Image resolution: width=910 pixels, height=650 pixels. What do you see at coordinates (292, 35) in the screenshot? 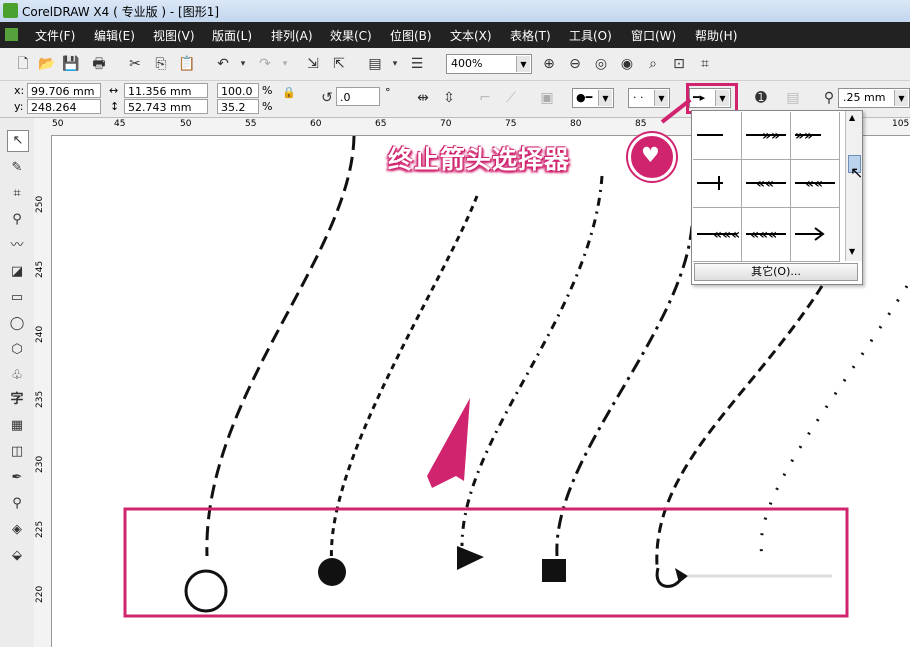
I see `menu-arrange: 排列(A)` at bounding box center [292, 35].